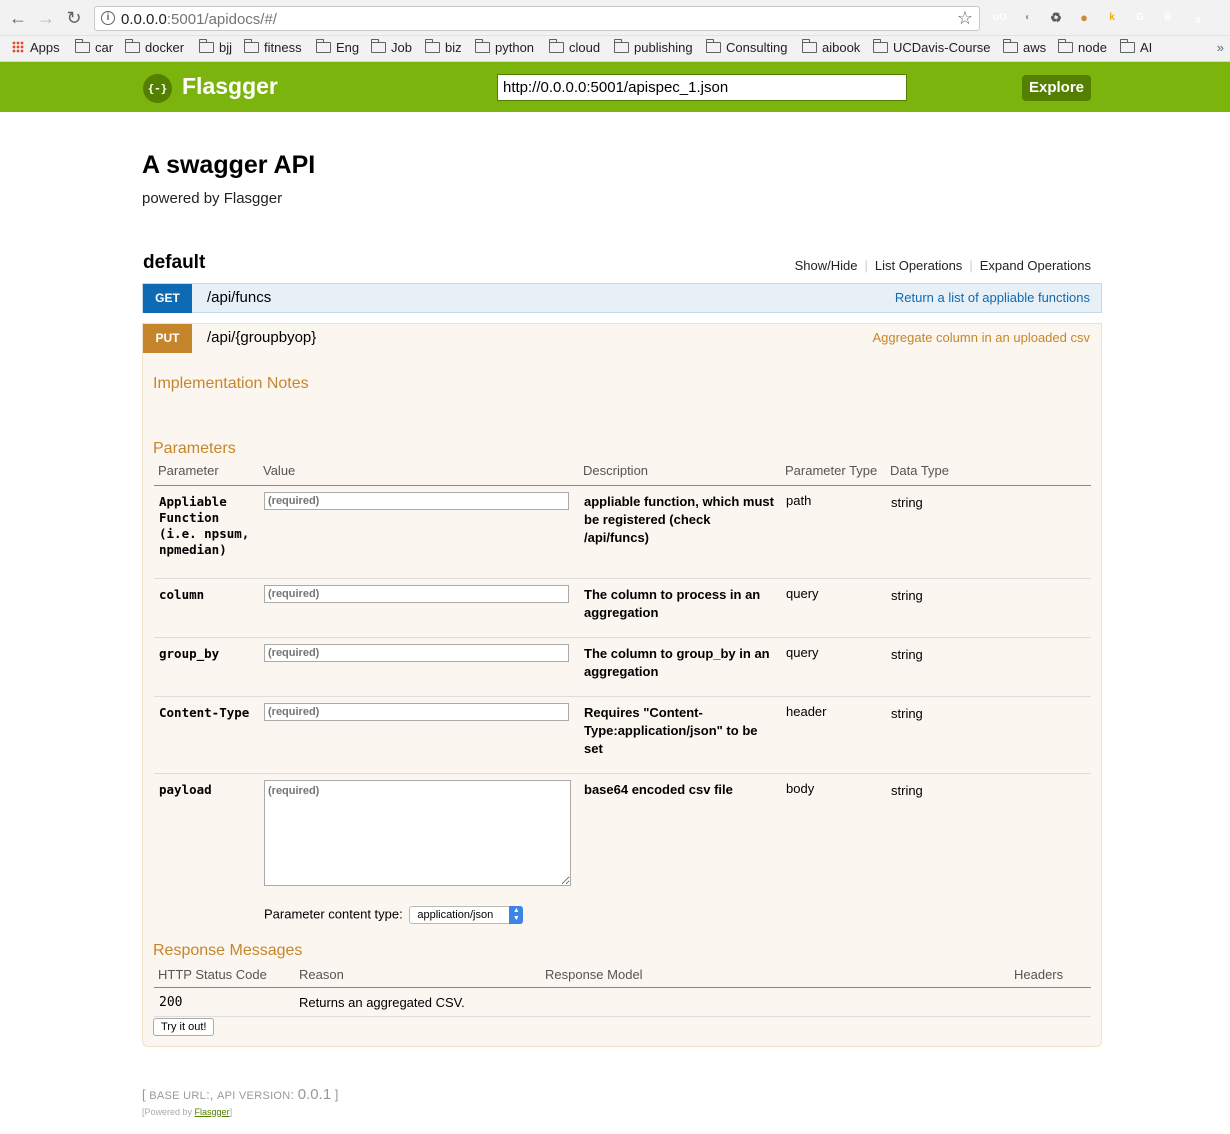 The height and width of the screenshot is (1134, 1230). Describe the element at coordinates (348, 47) in the screenshot. I see `bookmark-label: Eng` at that location.